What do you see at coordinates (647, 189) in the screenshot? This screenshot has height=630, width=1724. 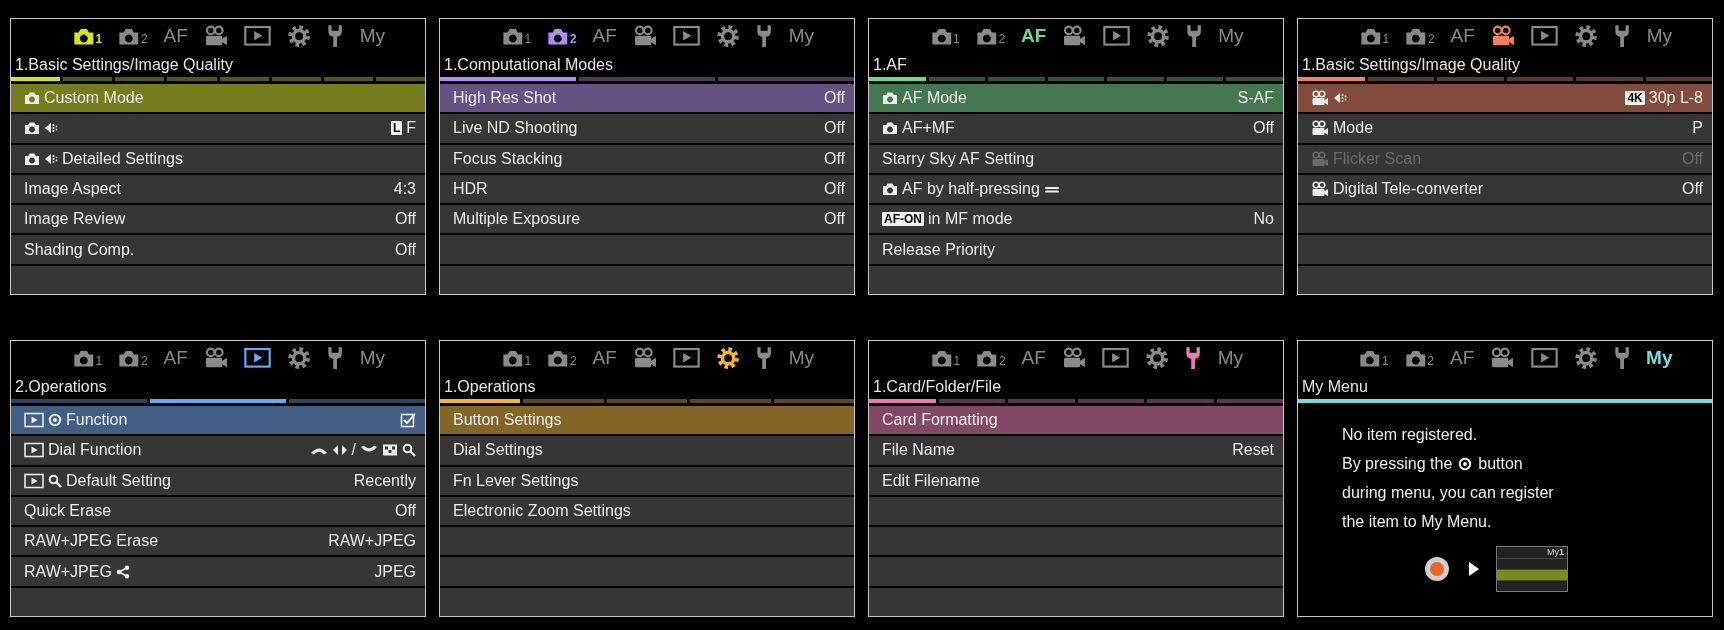 I see `menu-item: HDR Off` at bounding box center [647, 189].